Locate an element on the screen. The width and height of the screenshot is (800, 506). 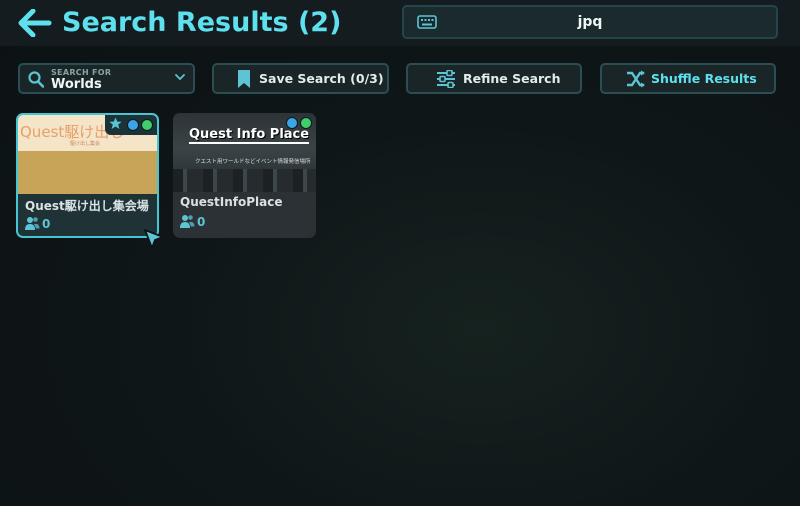
refine-search-button: Refine Search is located at coordinates (494, 78).